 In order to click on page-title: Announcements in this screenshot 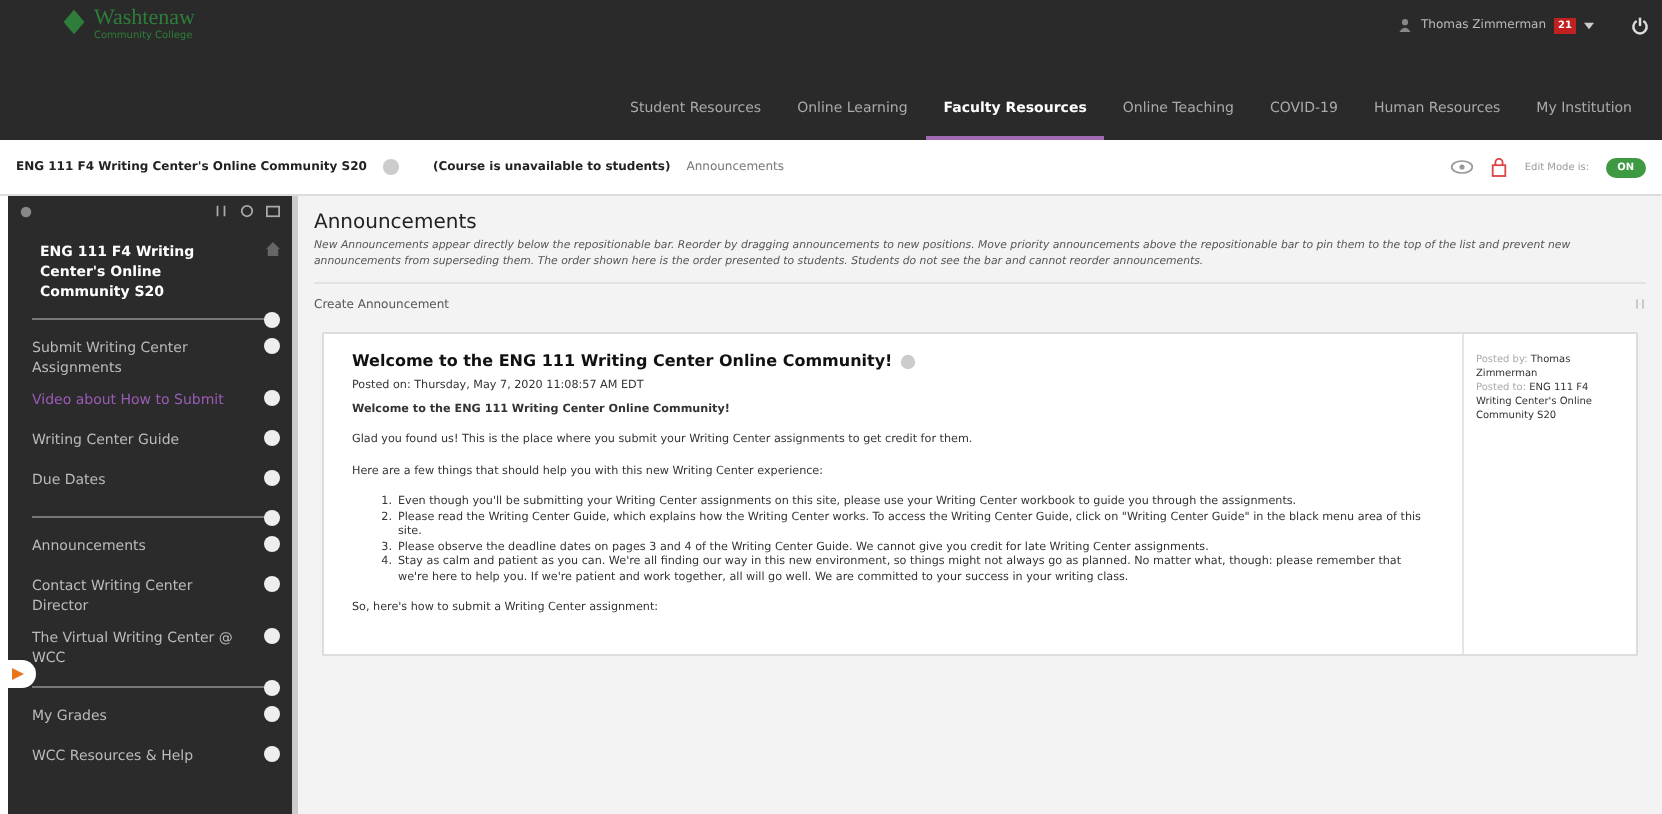, I will do `click(396, 223)`.